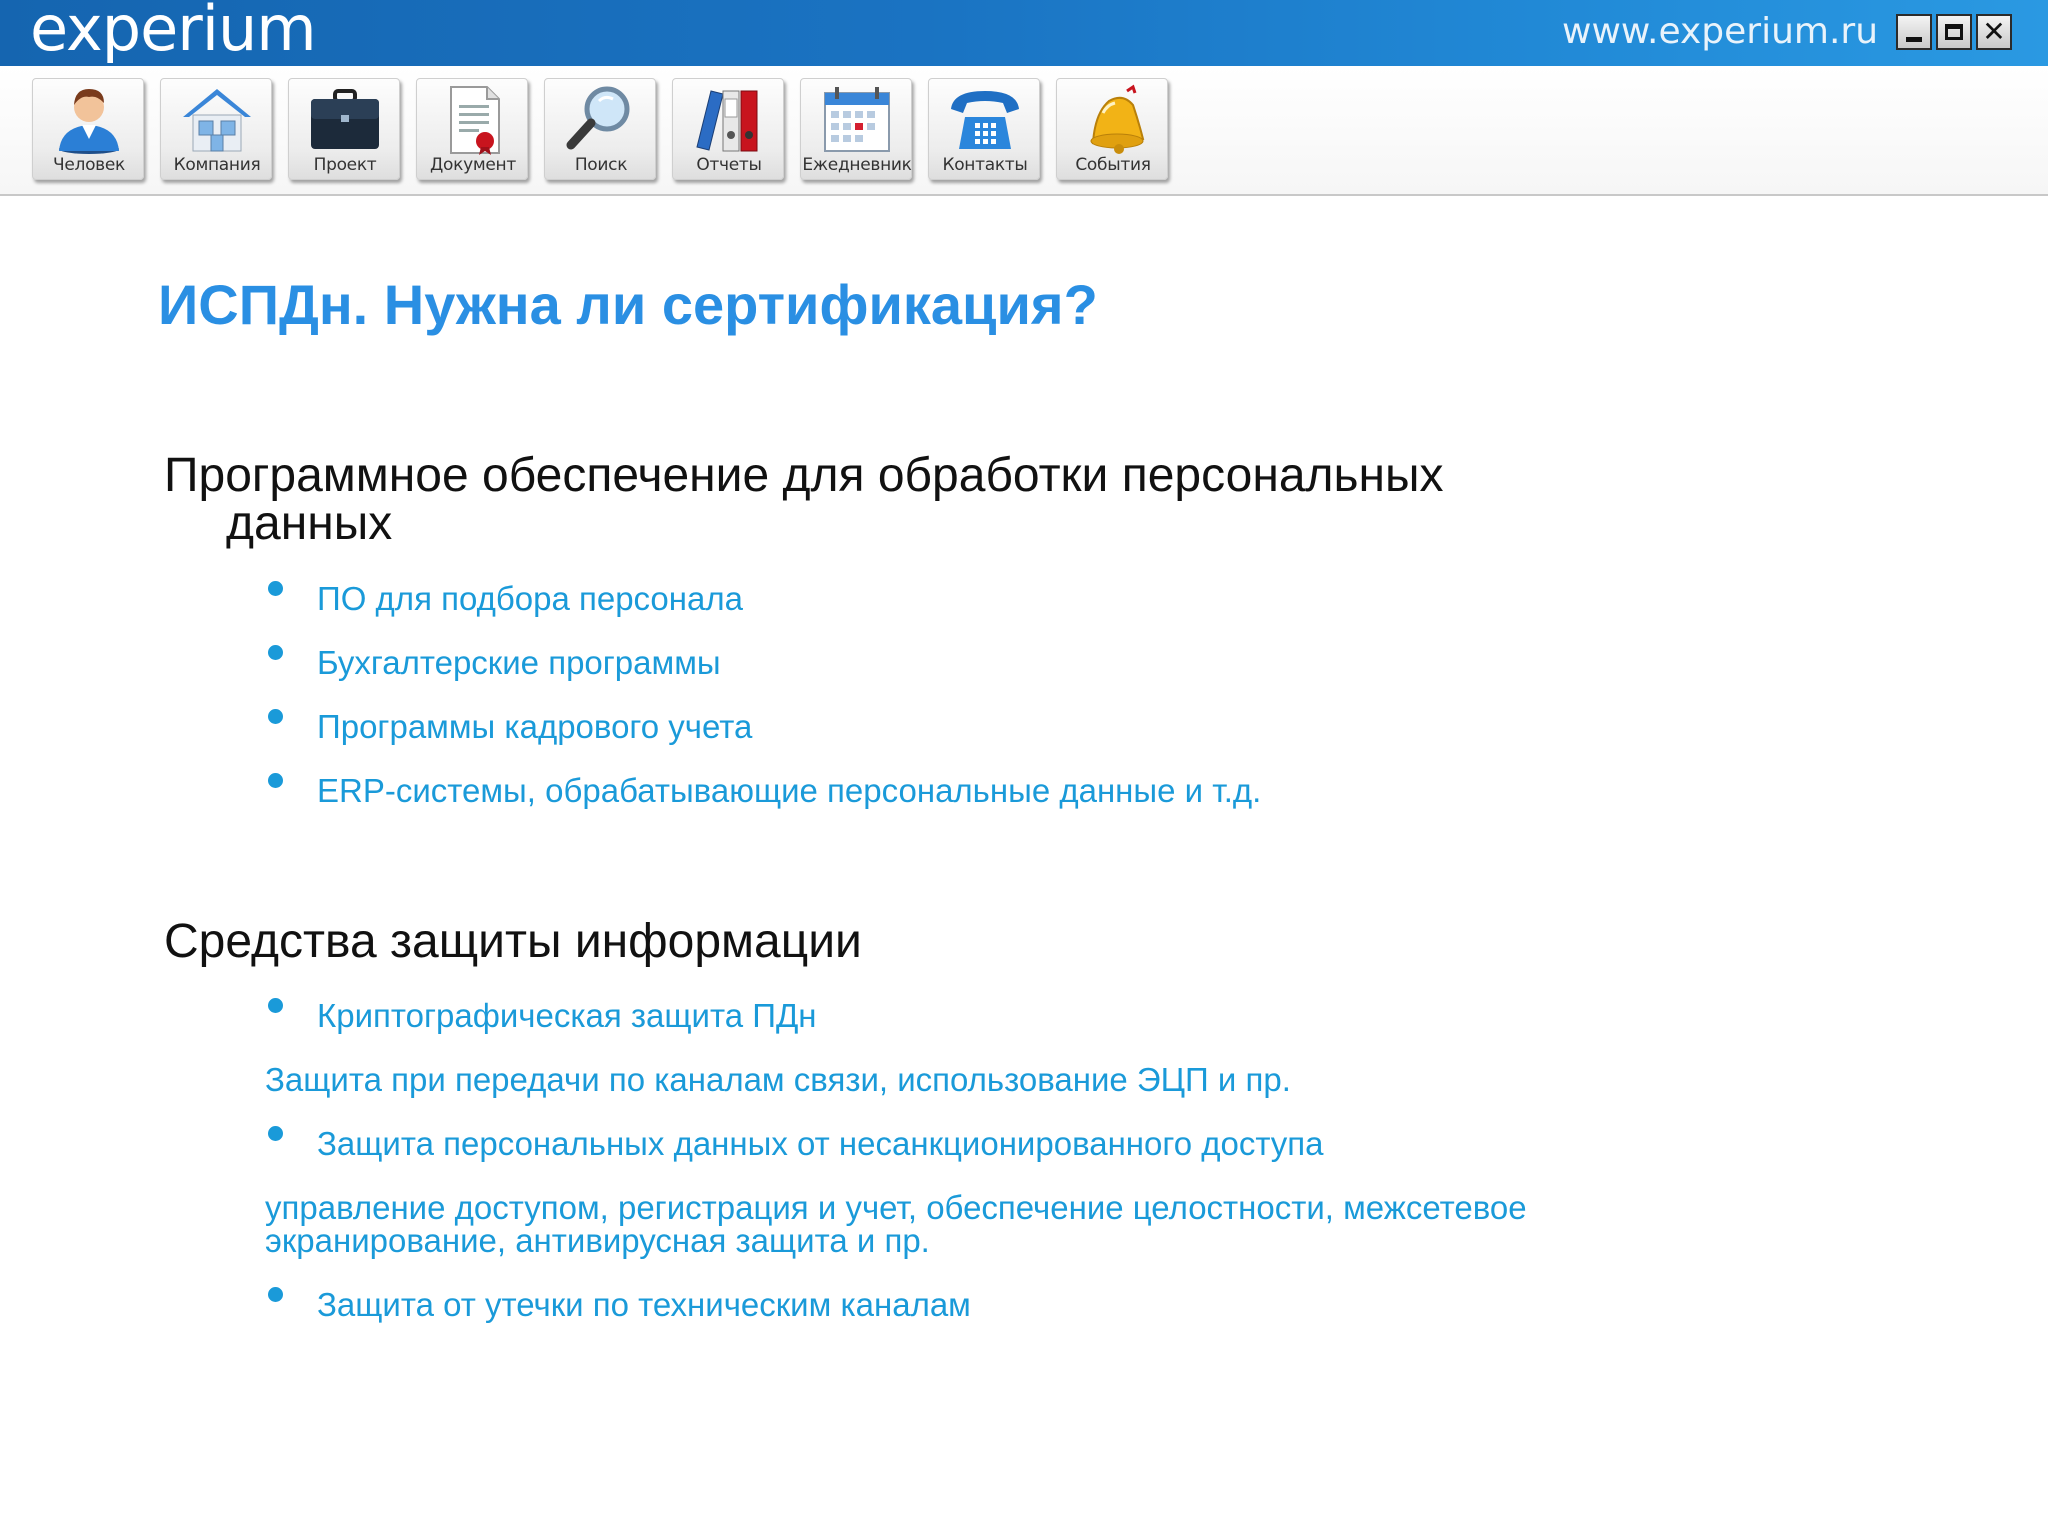  I want to click on toolbar-button-reports: Отчеты, so click(728, 129).